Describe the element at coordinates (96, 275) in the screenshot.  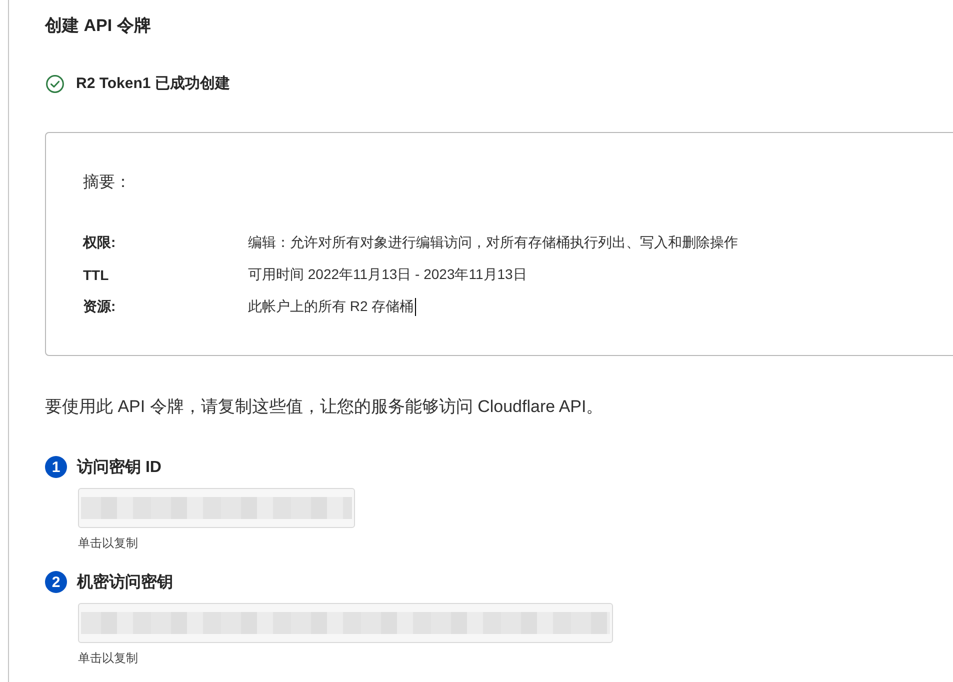
I see `summary-label: TTL` at that location.